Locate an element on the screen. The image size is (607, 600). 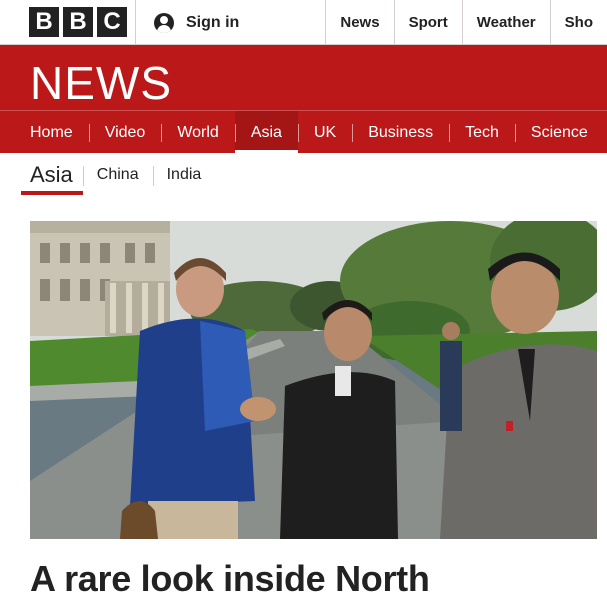
section-sub-nav: Asia China India is located at coordinates (118, 175).